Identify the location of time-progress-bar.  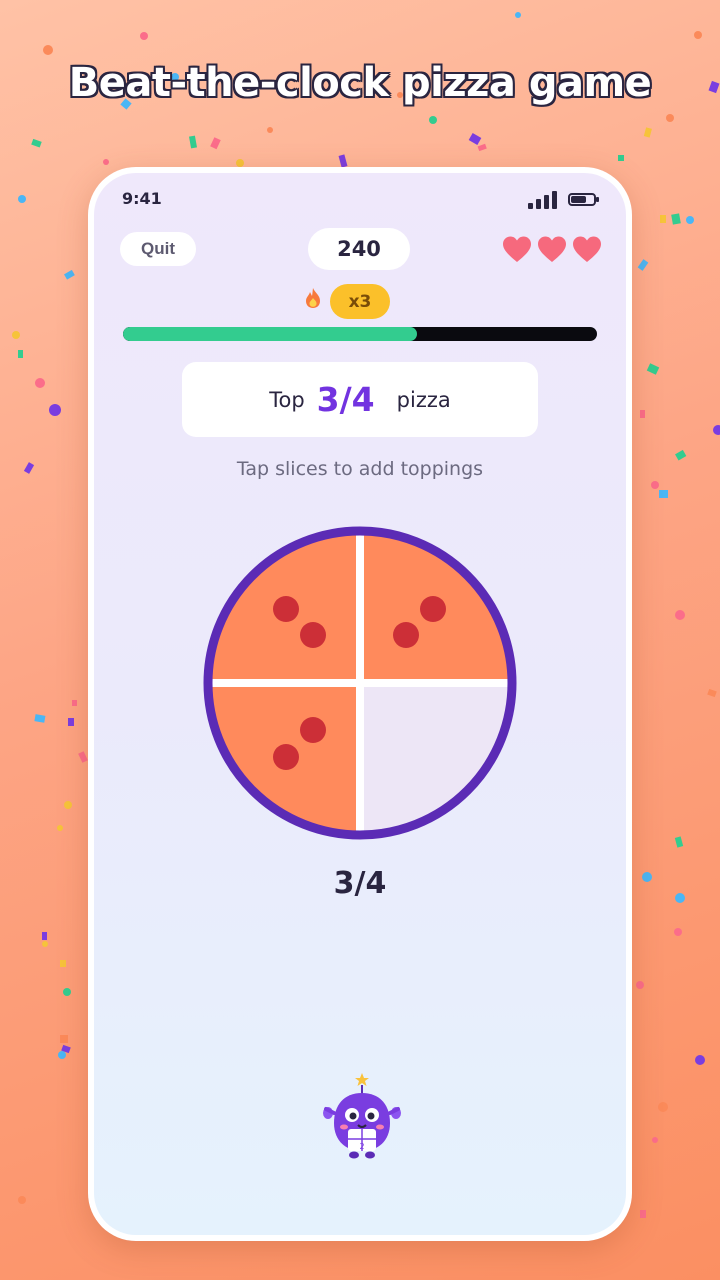
(360, 334).